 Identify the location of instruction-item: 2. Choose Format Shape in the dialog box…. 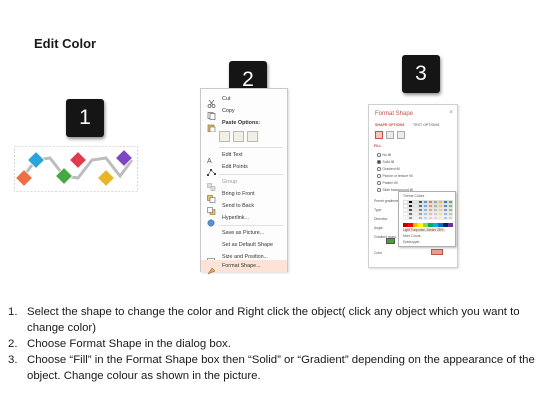
(282, 344).